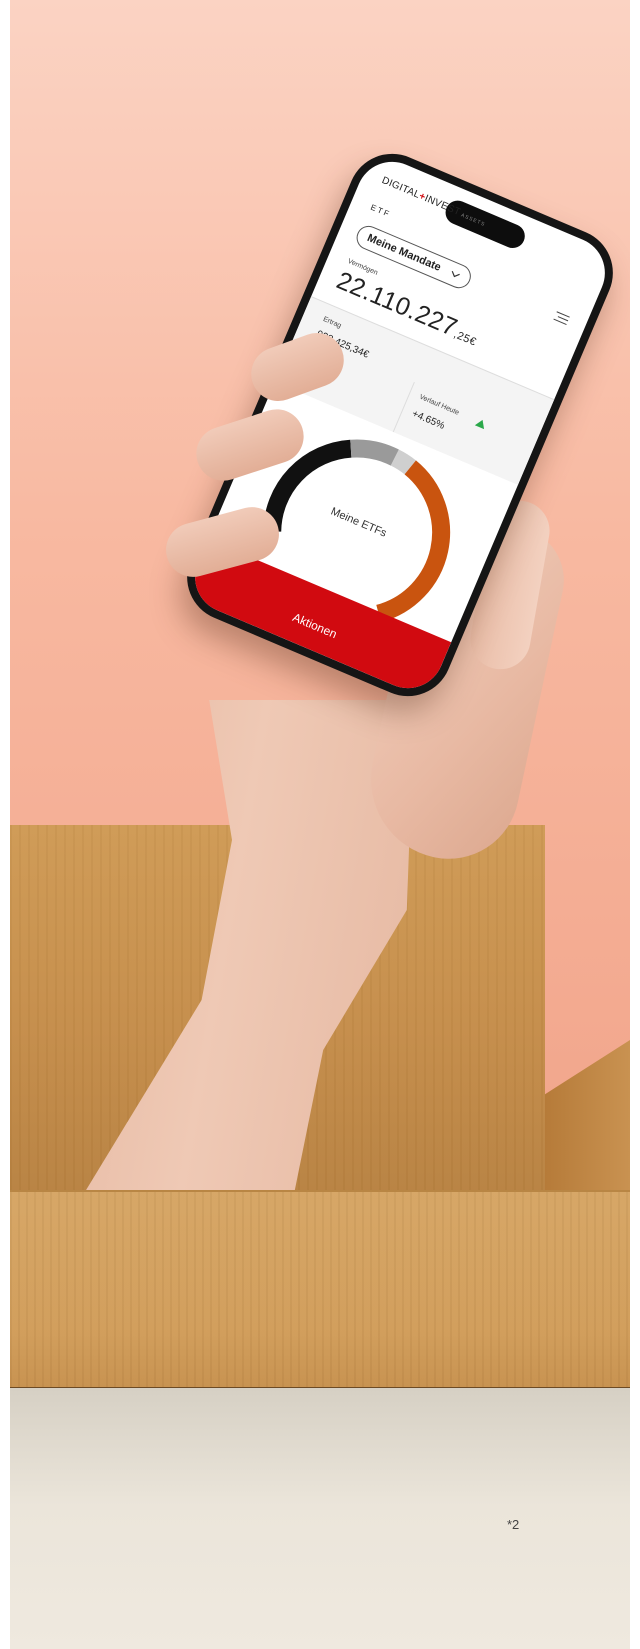 This screenshot has height=1649, width=640. What do you see at coordinates (381, 211) in the screenshot?
I see `section-label: ETF` at bounding box center [381, 211].